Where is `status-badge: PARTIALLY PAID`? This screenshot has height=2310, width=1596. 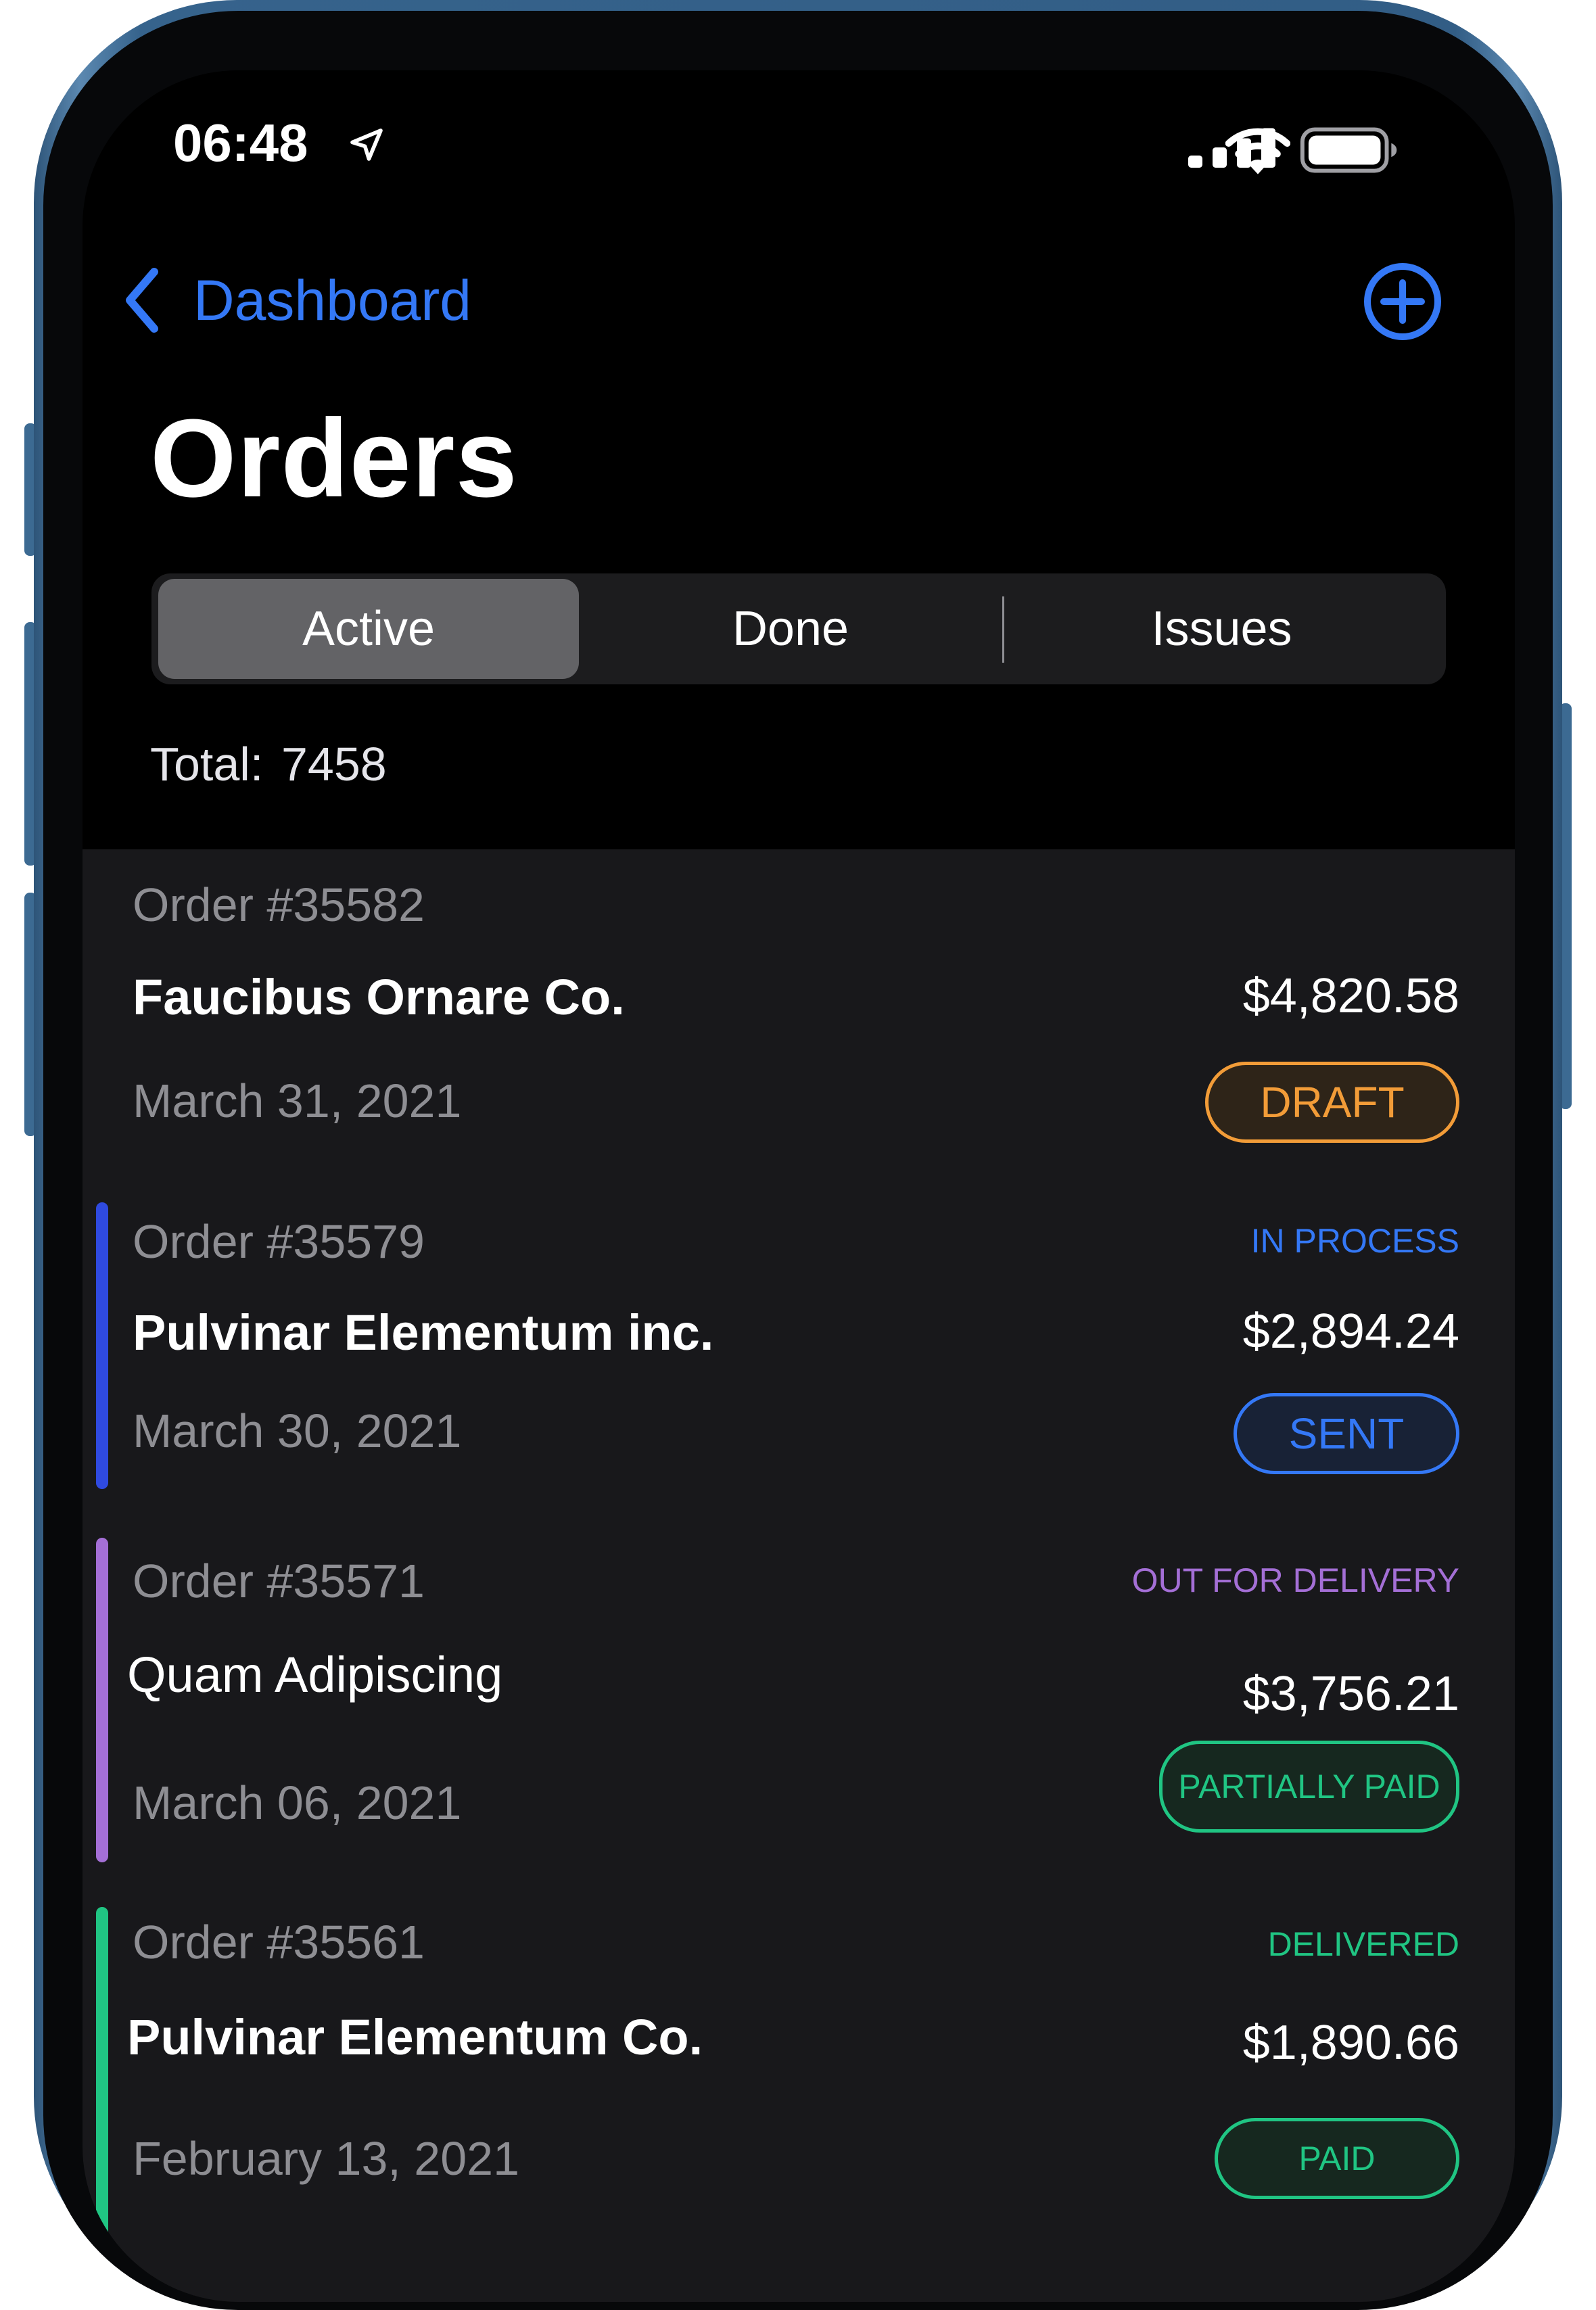 status-badge: PARTIALLY PAID is located at coordinates (1309, 1787).